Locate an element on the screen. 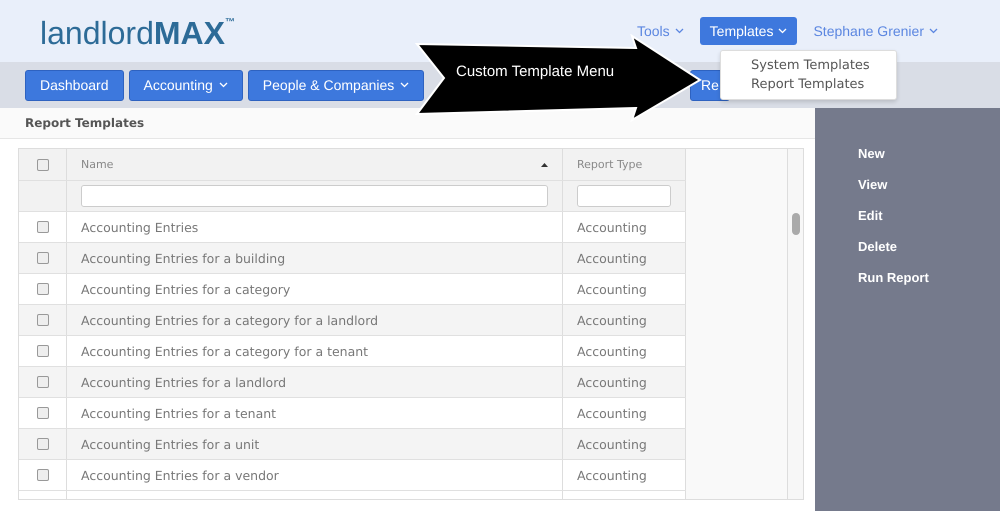 The image size is (1000, 511). nav-button: Dashboard is located at coordinates (74, 85).